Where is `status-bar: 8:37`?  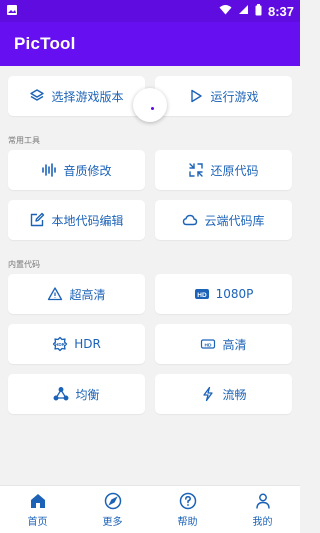 status-bar: 8:37 is located at coordinates (150, 11).